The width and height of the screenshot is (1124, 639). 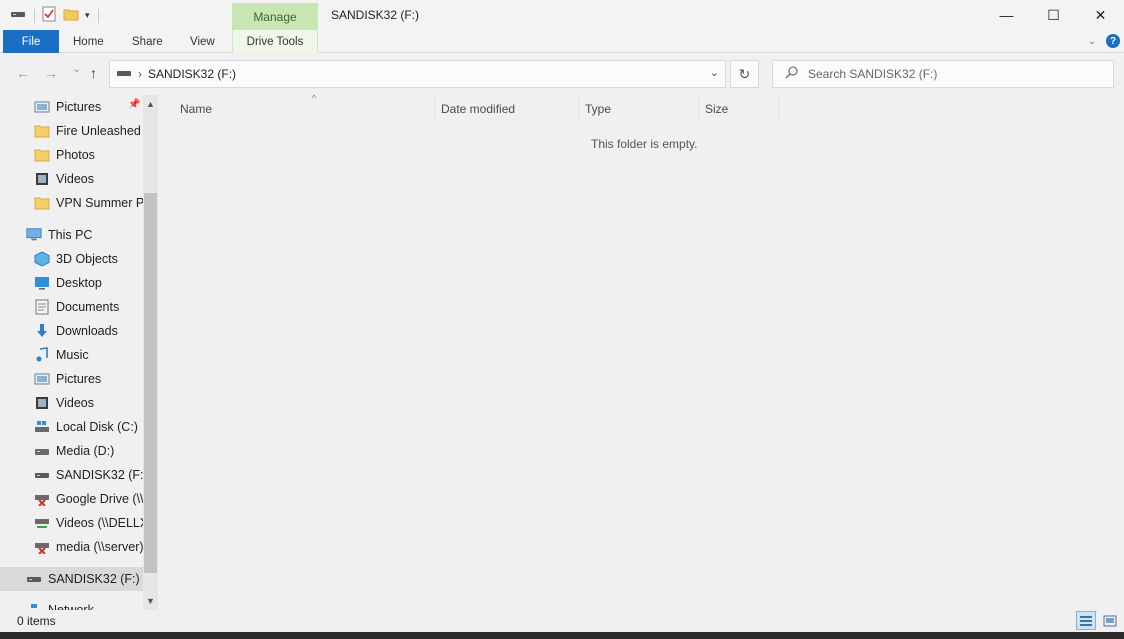 What do you see at coordinates (42, 379) in the screenshot?
I see `pictures-icon` at bounding box center [42, 379].